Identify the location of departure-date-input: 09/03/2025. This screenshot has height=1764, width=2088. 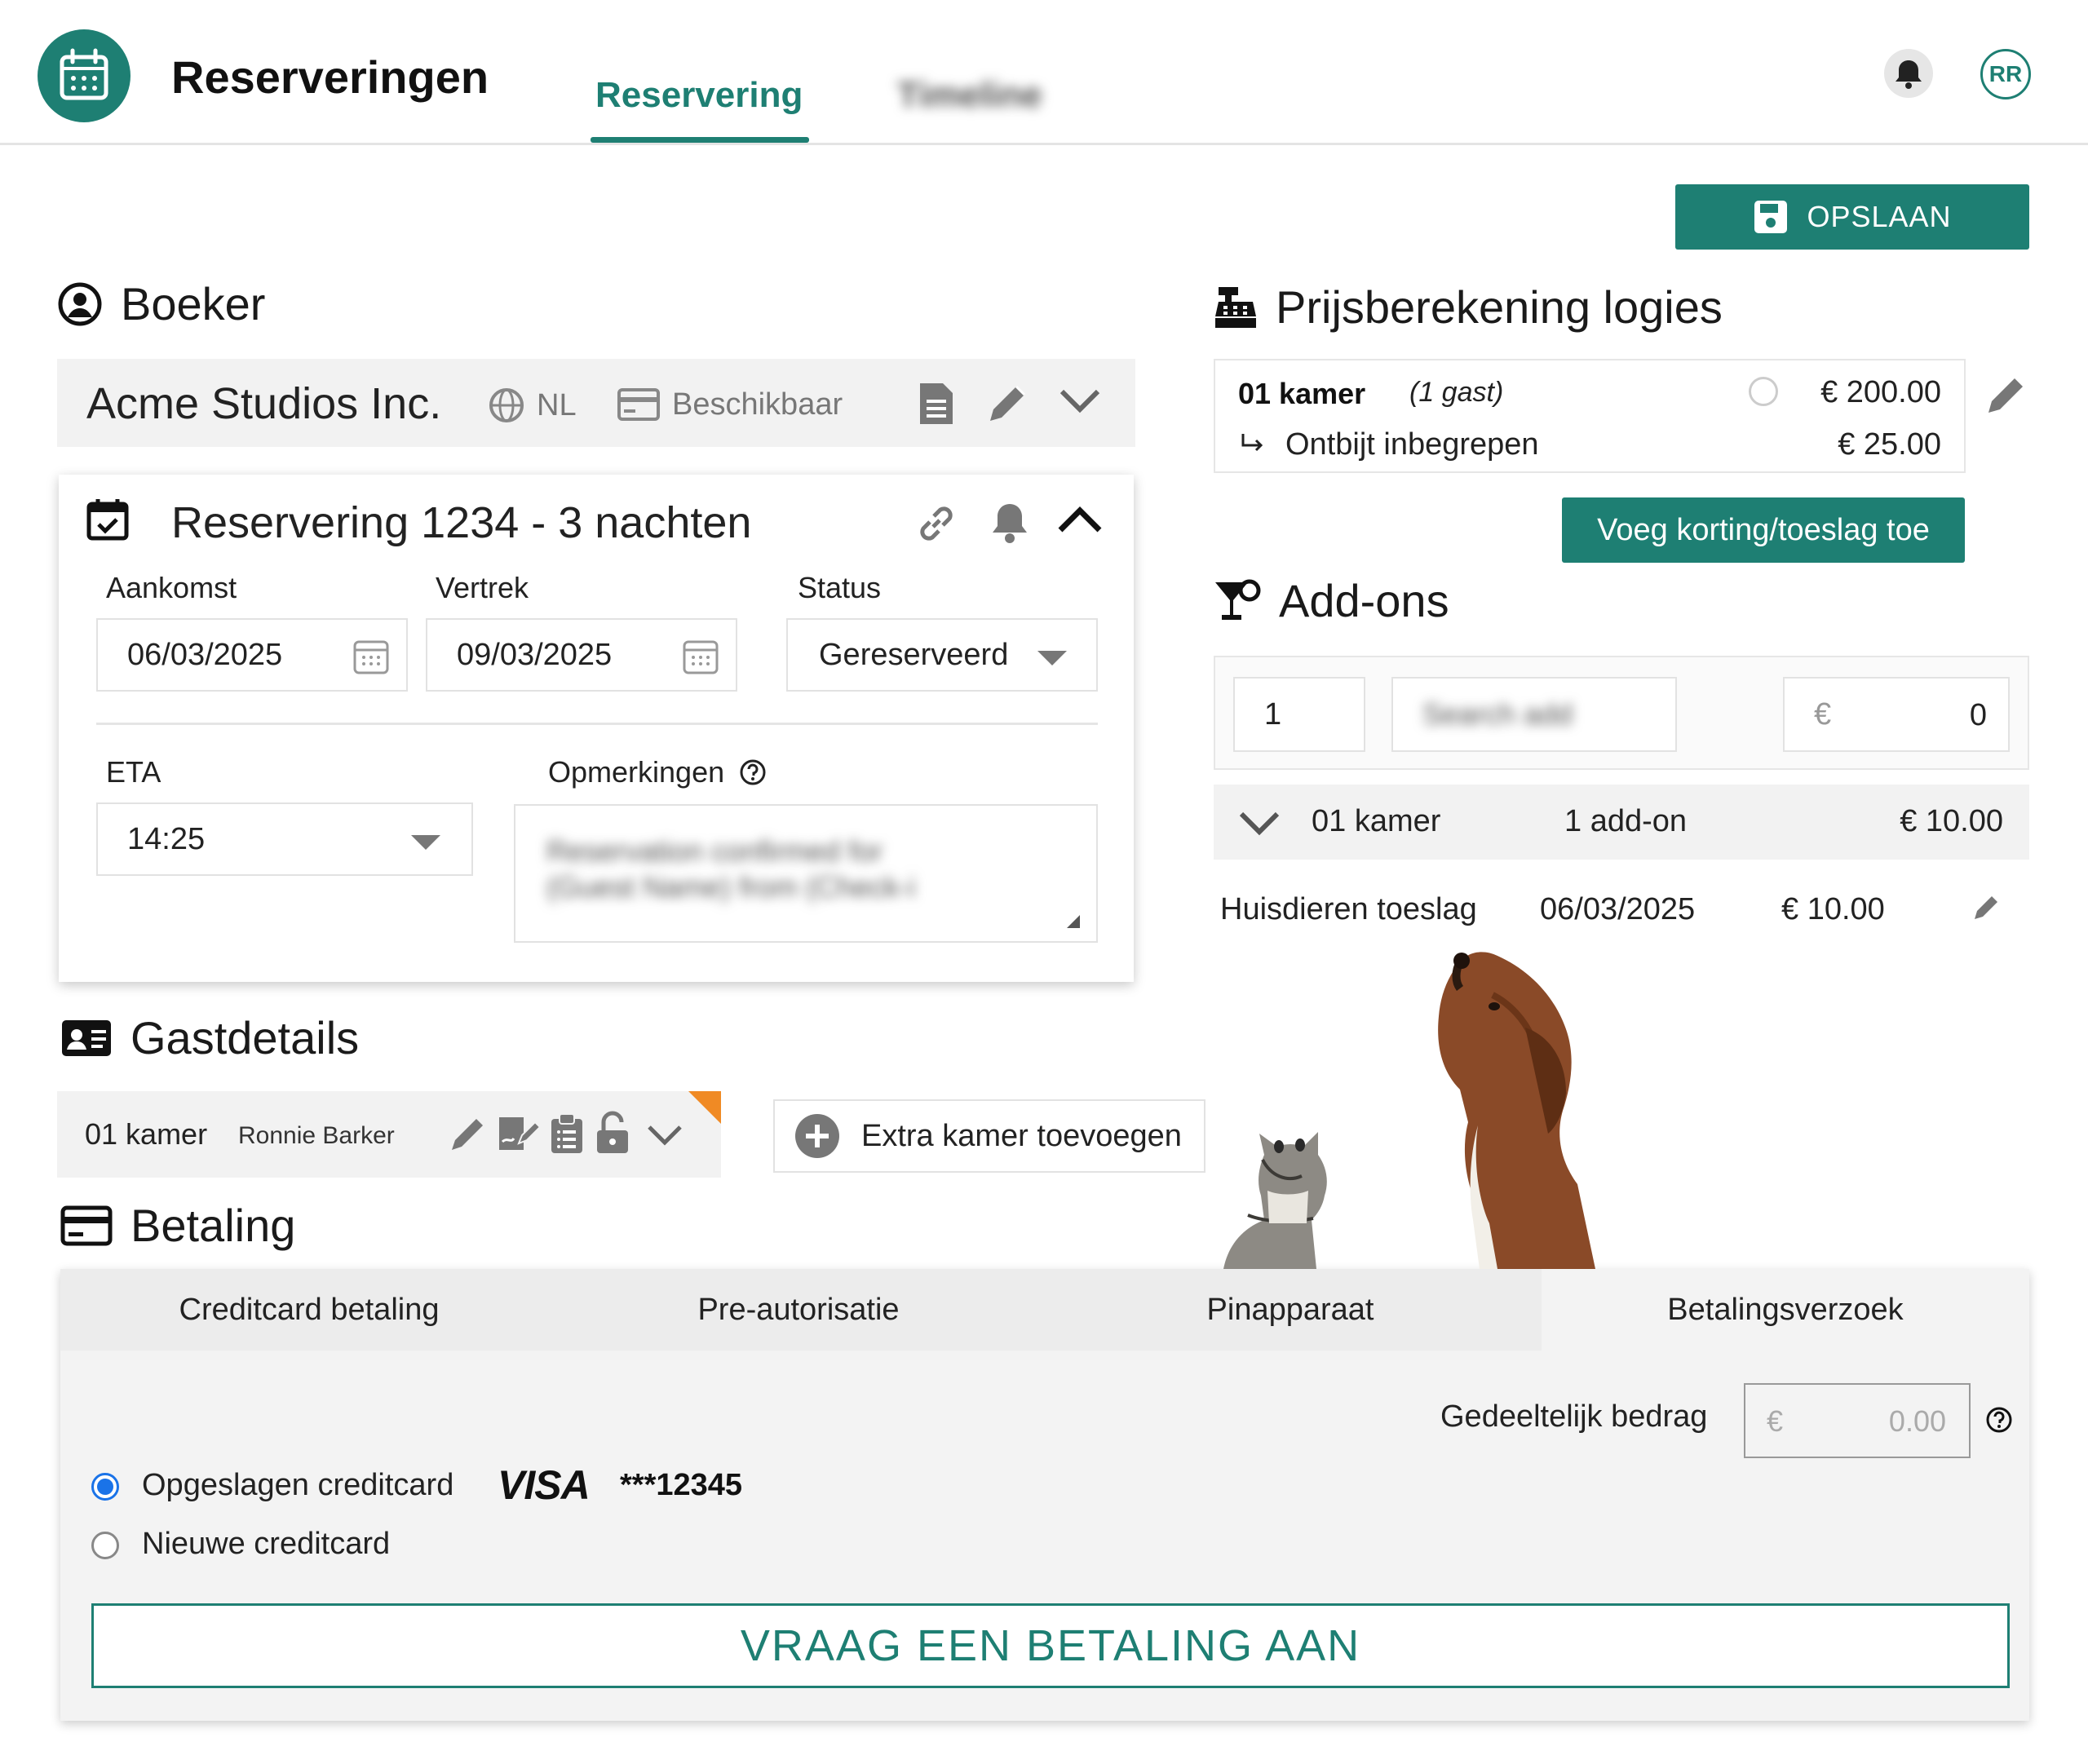
(581, 655).